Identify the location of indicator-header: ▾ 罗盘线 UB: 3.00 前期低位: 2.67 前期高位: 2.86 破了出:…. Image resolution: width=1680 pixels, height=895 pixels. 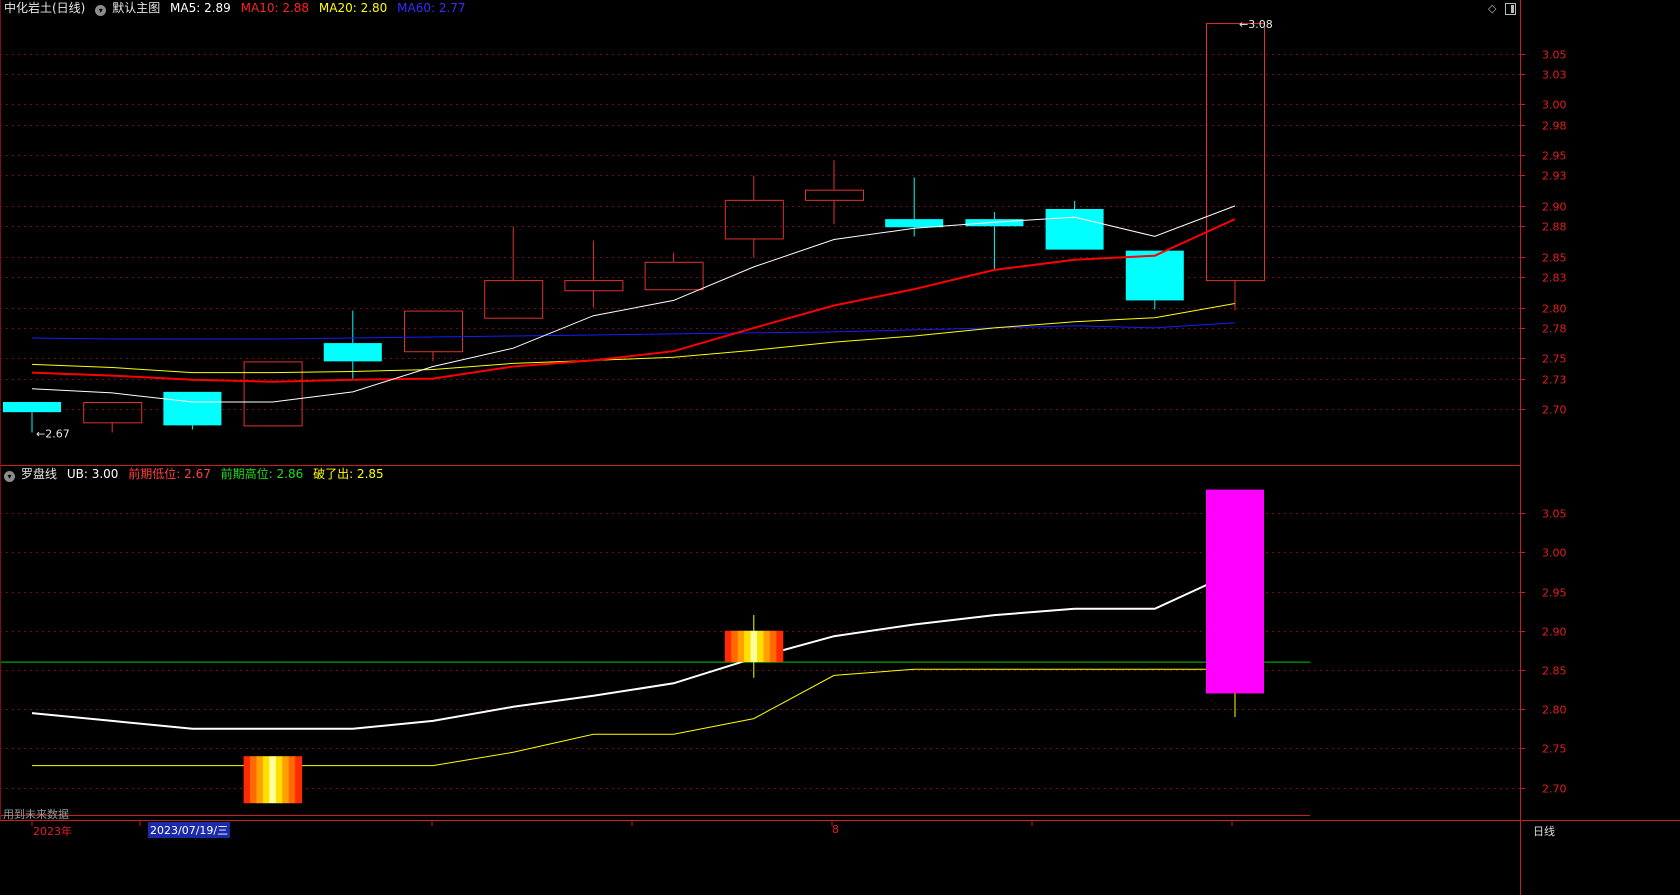
(197, 474).